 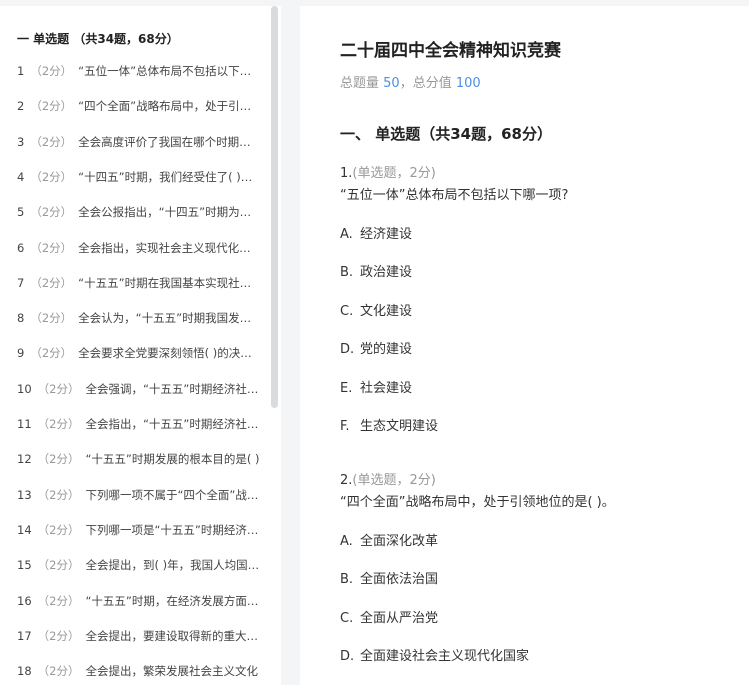 I want to click on answer-option: A. 全面深化改革, so click(x=389, y=539).